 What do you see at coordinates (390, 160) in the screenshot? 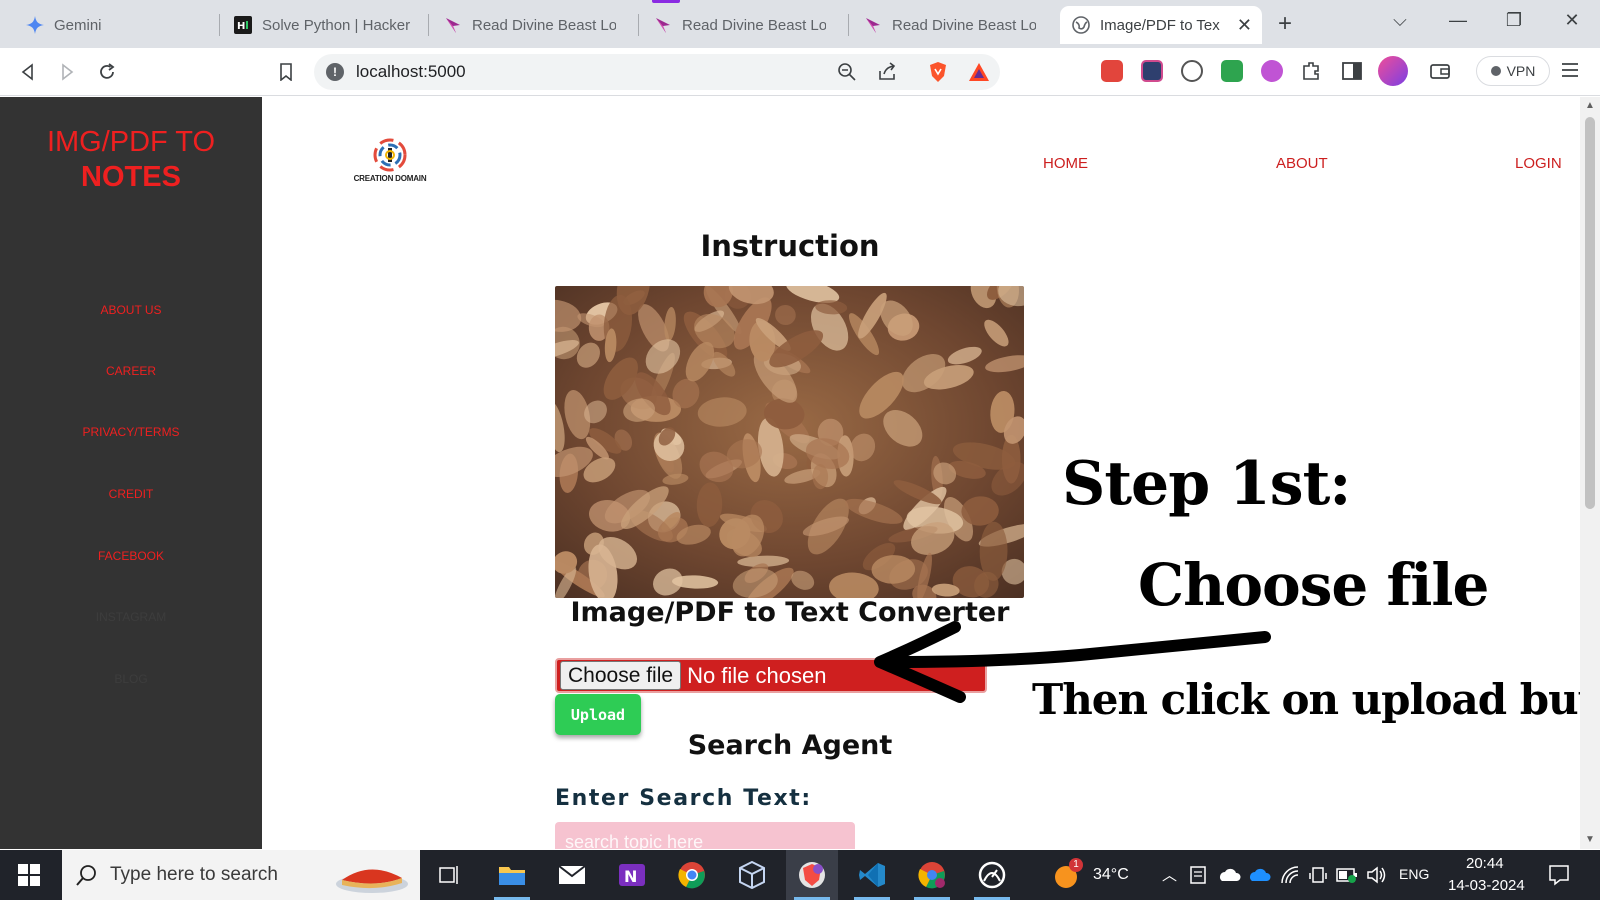
I see `creation-domain-logo: CREATION DOMAIN` at bounding box center [390, 160].